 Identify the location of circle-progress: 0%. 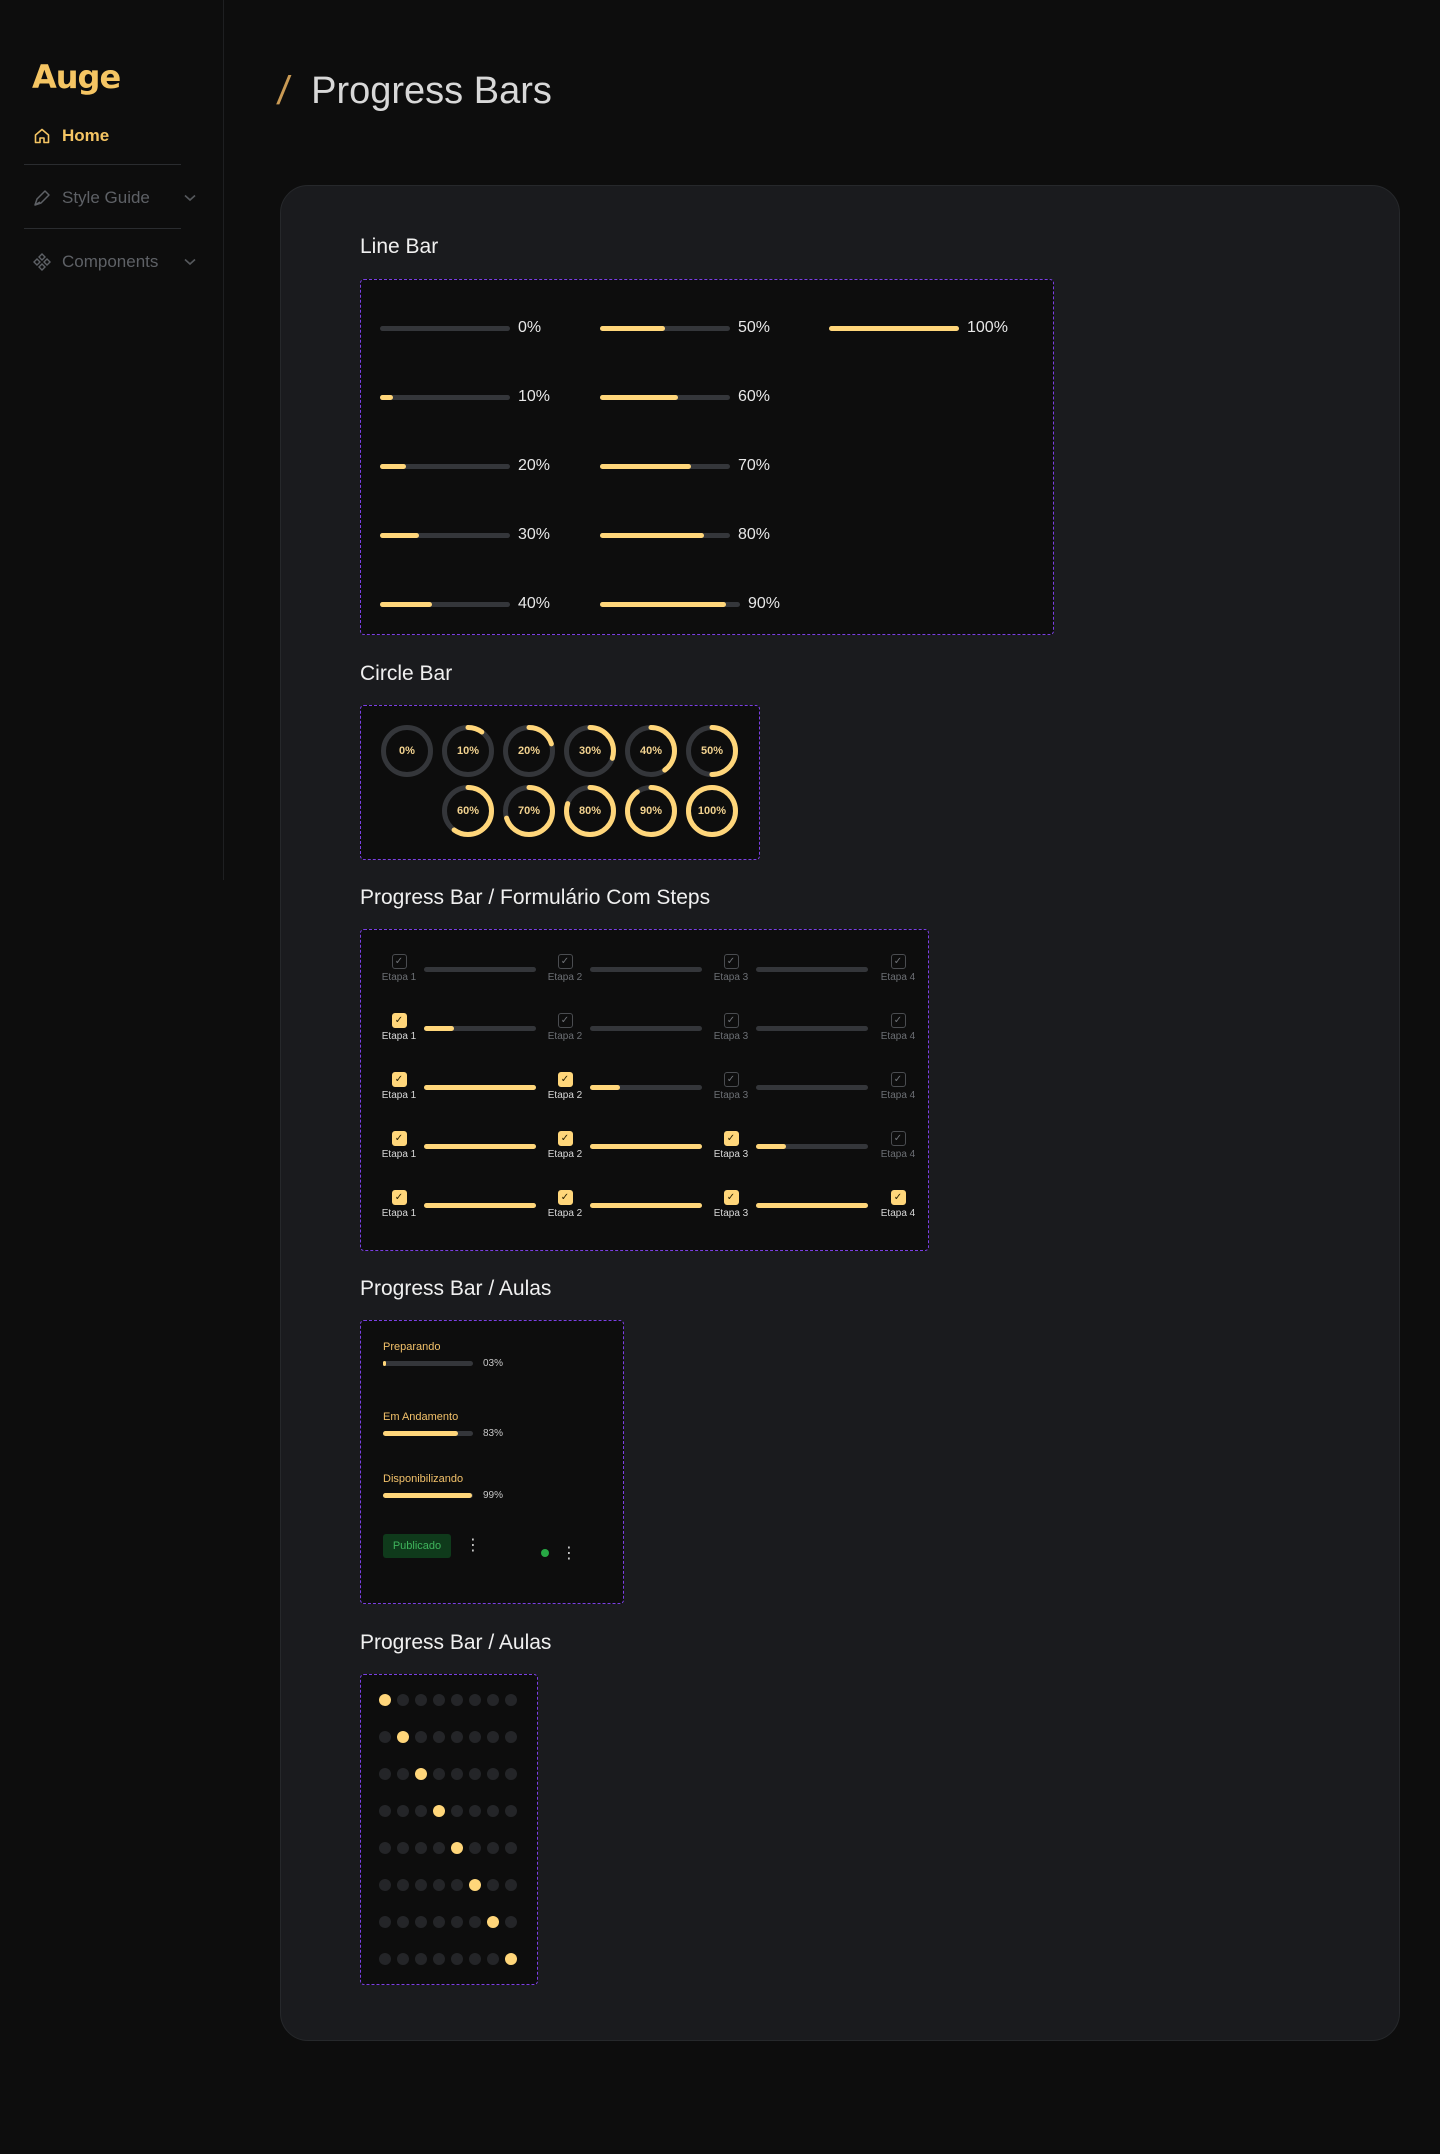
(407, 751).